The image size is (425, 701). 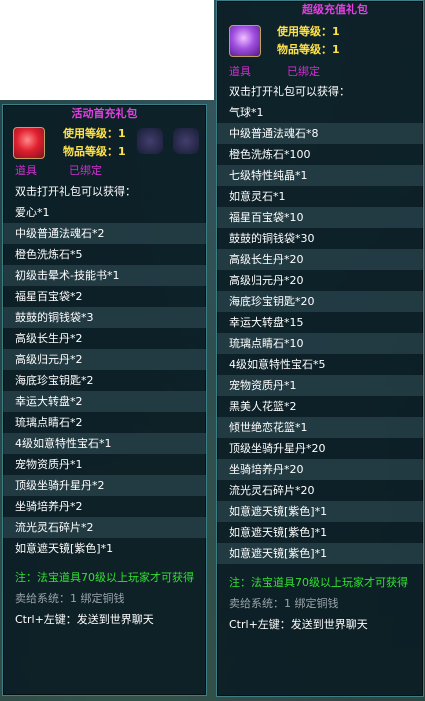 I want to click on reward-item: 高级长生丹*20, so click(x=320, y=259).